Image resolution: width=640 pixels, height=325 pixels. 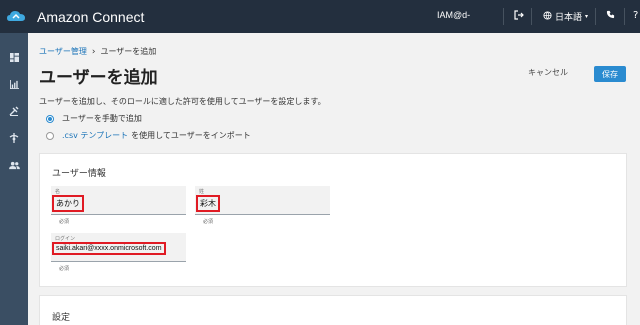 I want to click on first-name-required: 必須, so click(x=64, y=222).